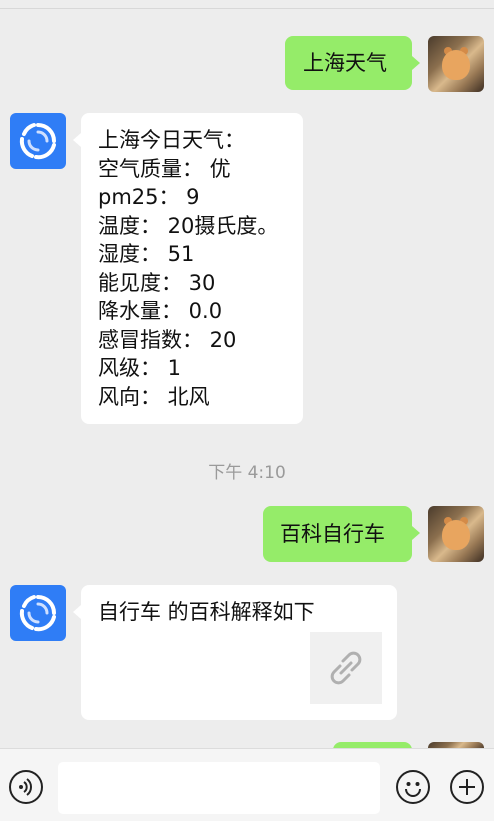 This screenshot has height=821, width=494. Describe the element at coordinates (345, 63) in the screenshot. I see `message-text: 上海天气` at that location.